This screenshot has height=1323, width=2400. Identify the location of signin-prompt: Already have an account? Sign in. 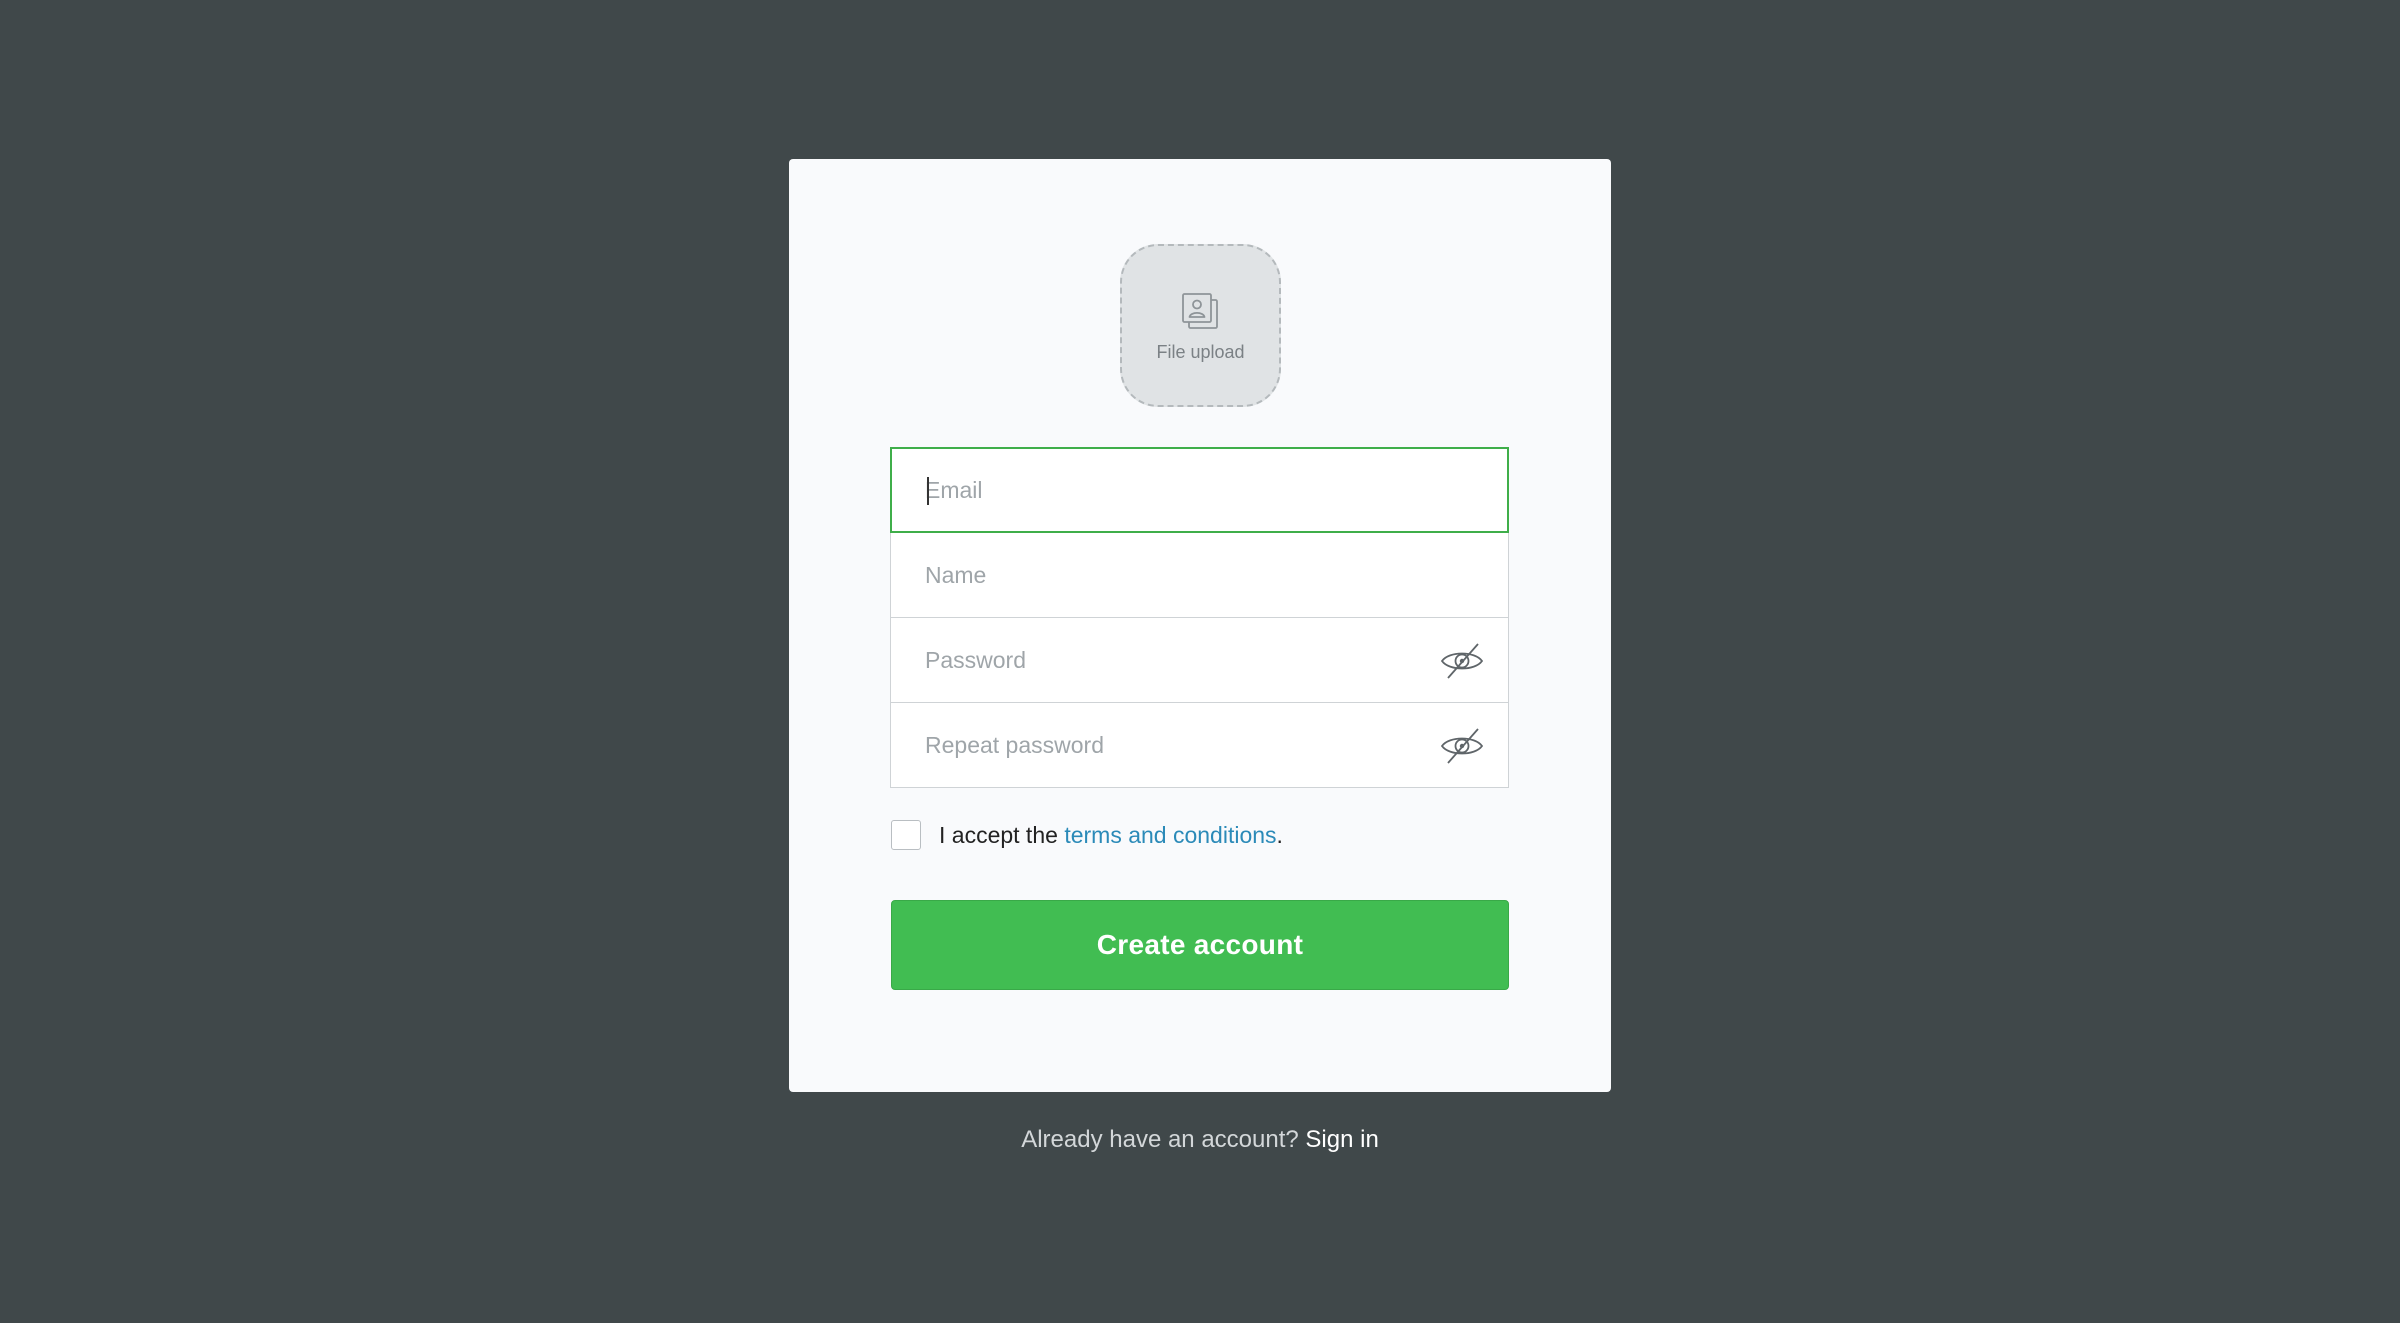
(1200, 1140).